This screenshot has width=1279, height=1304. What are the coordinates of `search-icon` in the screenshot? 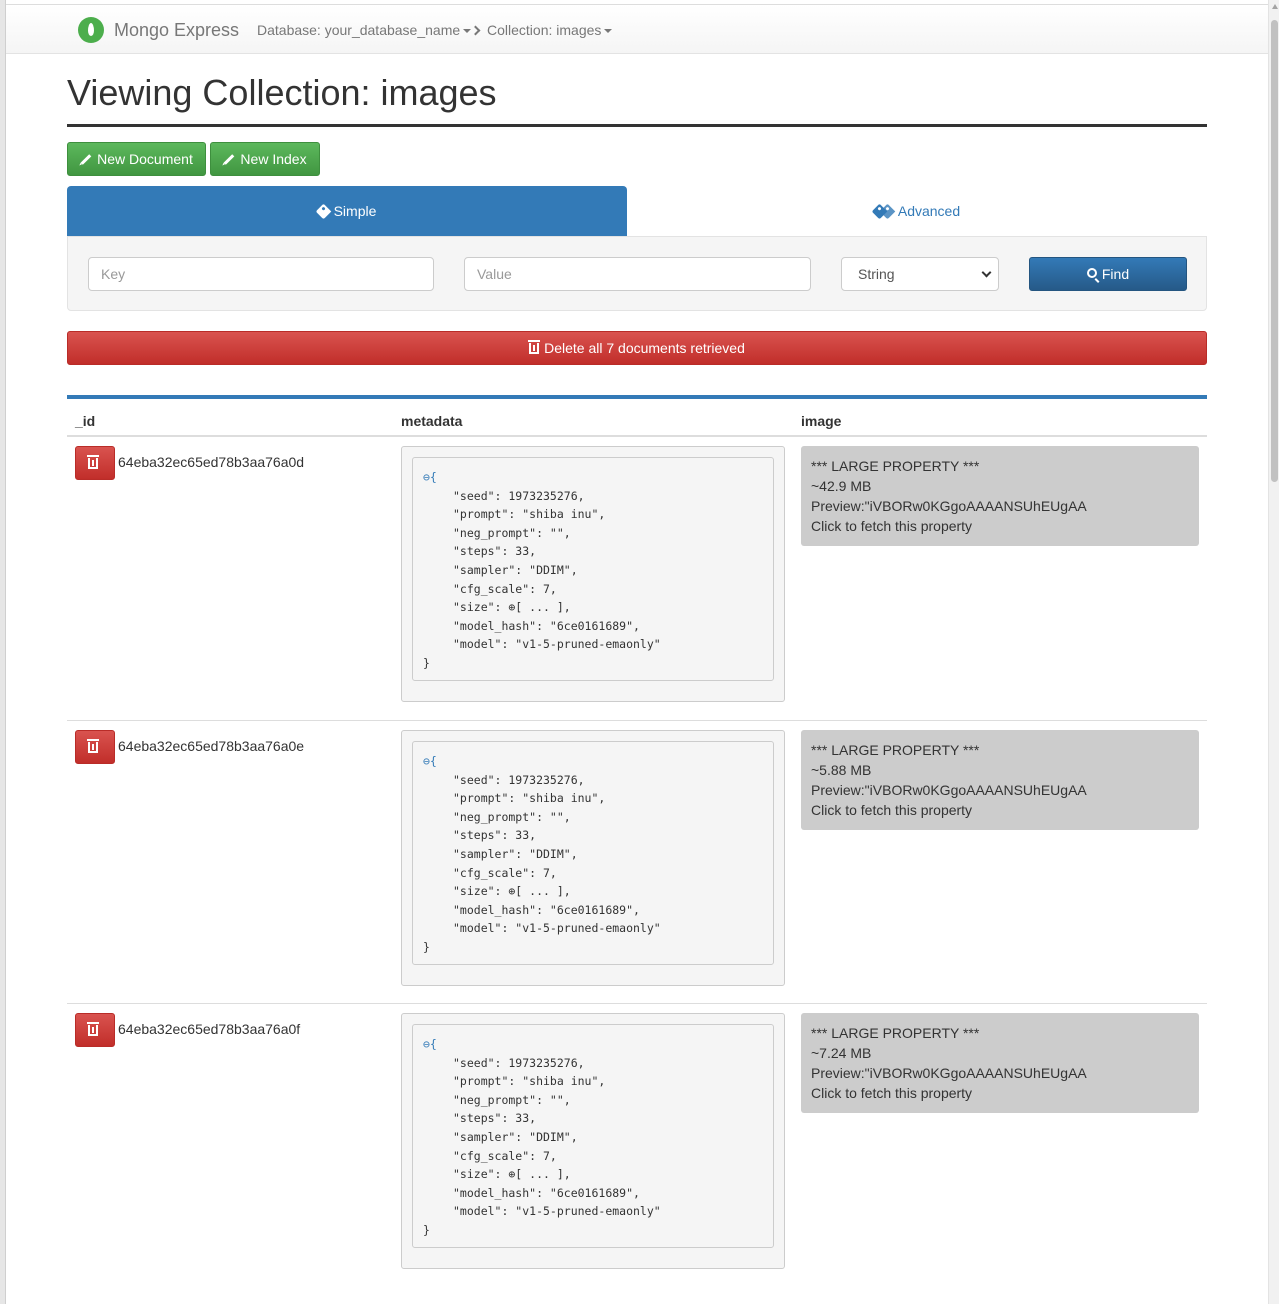 It's located at (1091, 273).